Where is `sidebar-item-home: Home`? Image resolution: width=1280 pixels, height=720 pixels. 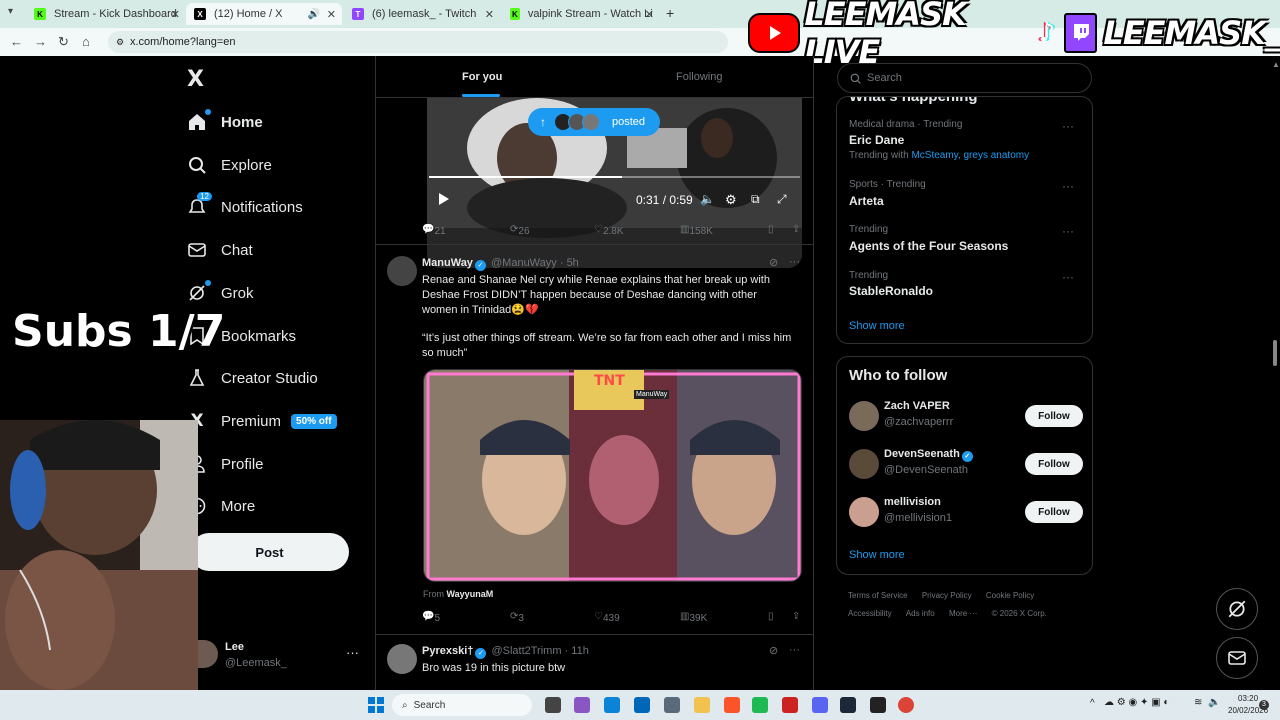 sidebar-item-home: Home is located at coordinates (224, 121).